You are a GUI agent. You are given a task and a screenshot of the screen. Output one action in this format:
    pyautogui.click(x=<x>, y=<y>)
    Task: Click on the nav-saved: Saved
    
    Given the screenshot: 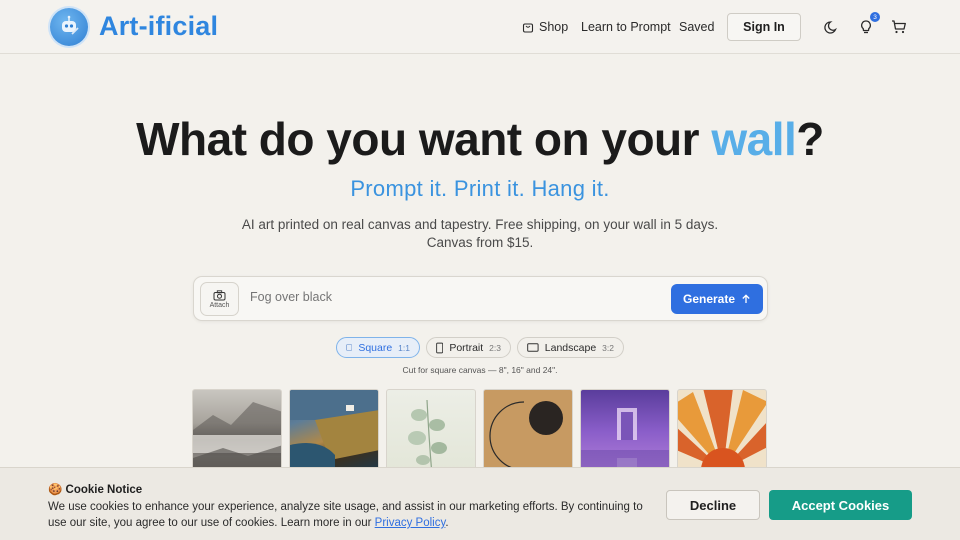 What is the action you would take?
    pyautogui.click(x=696, y=27)
    